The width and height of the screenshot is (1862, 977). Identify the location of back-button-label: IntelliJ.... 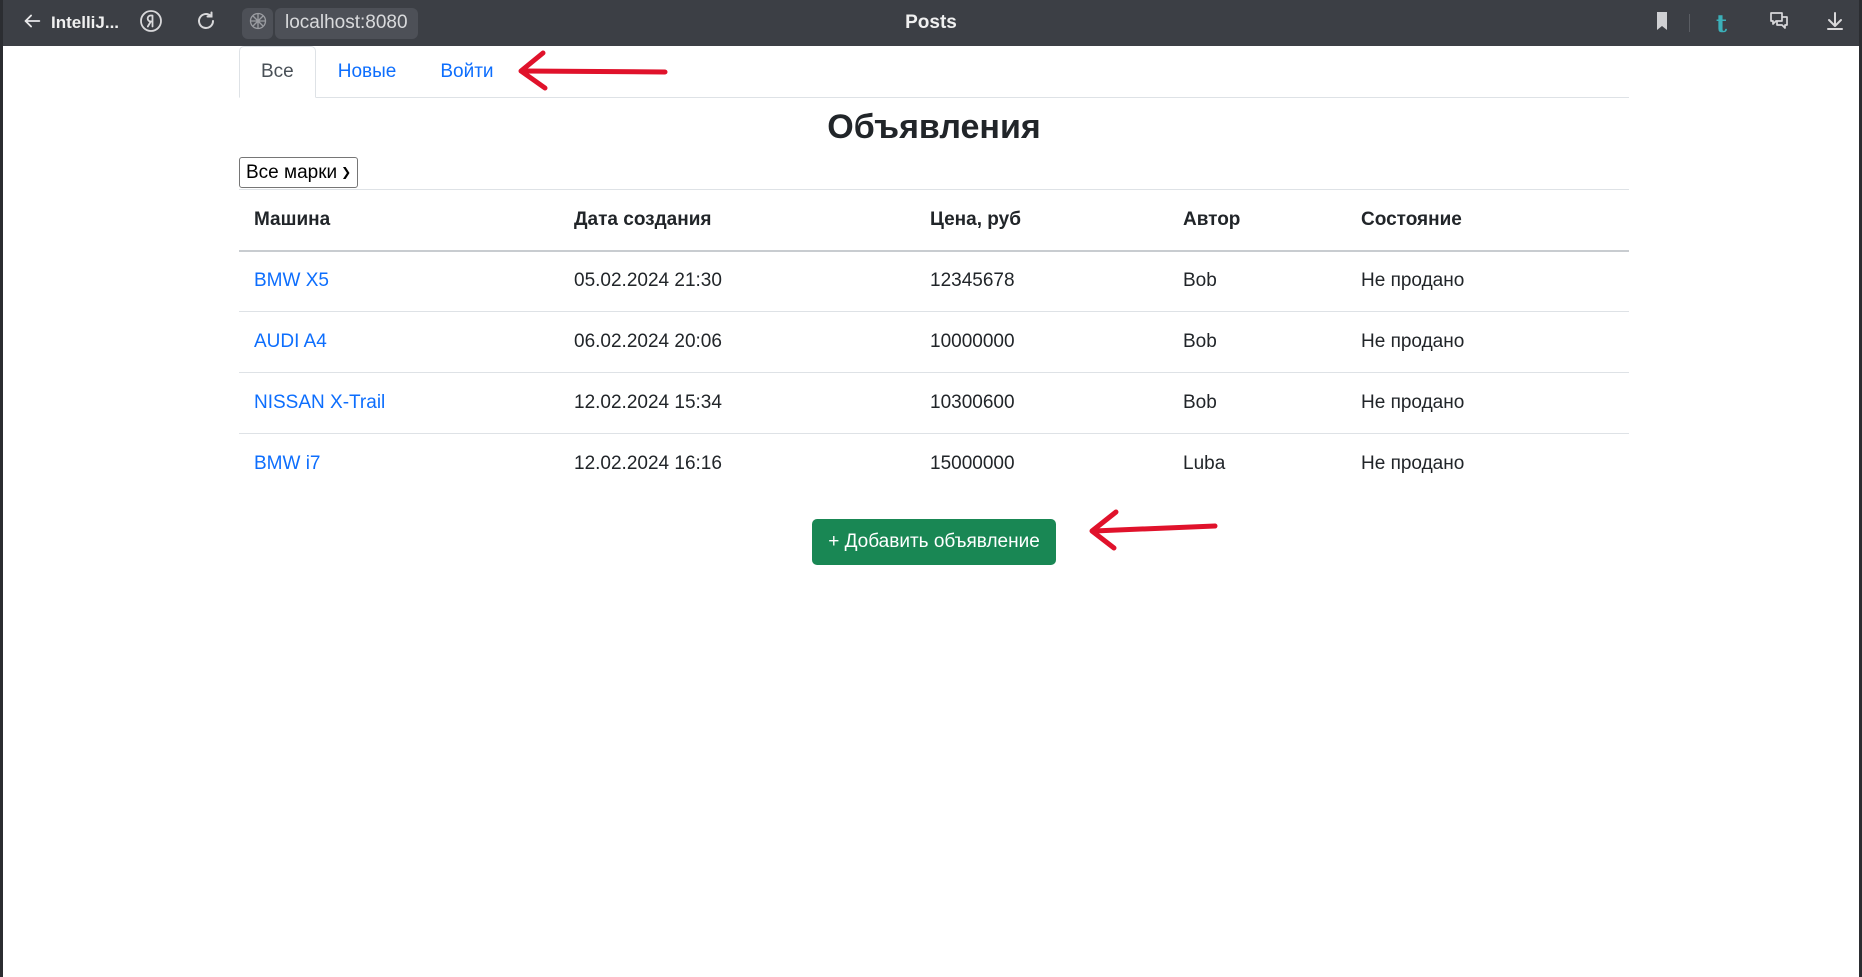
(85, 22).